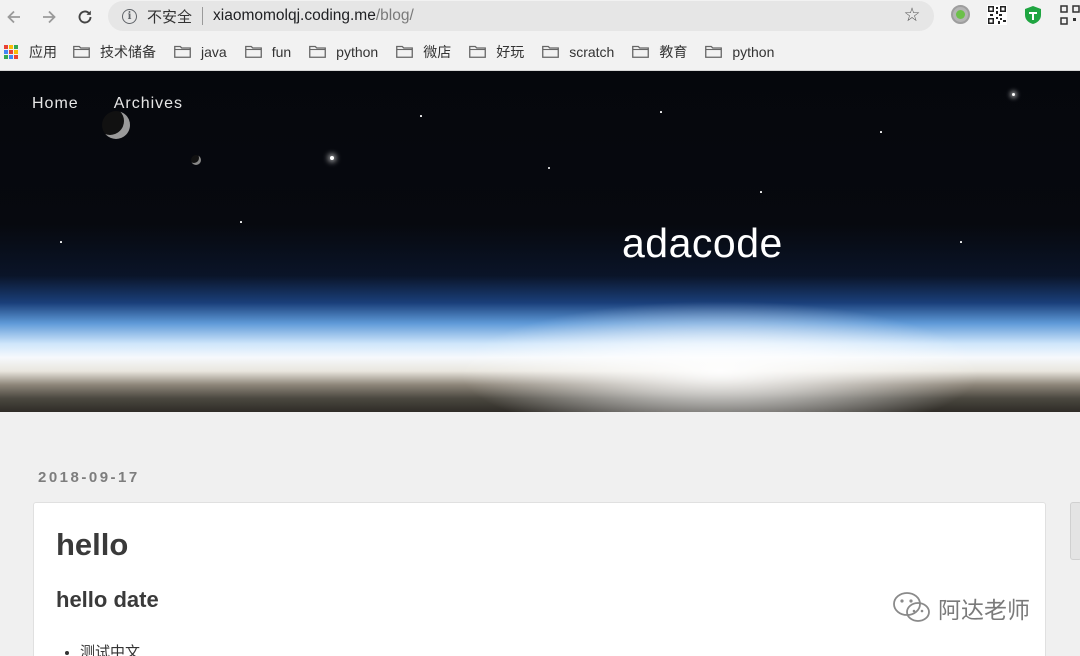 The width and height of the screenshot is (1080, 656). I want to click on bookmark-label: fun, so click(281, 51).